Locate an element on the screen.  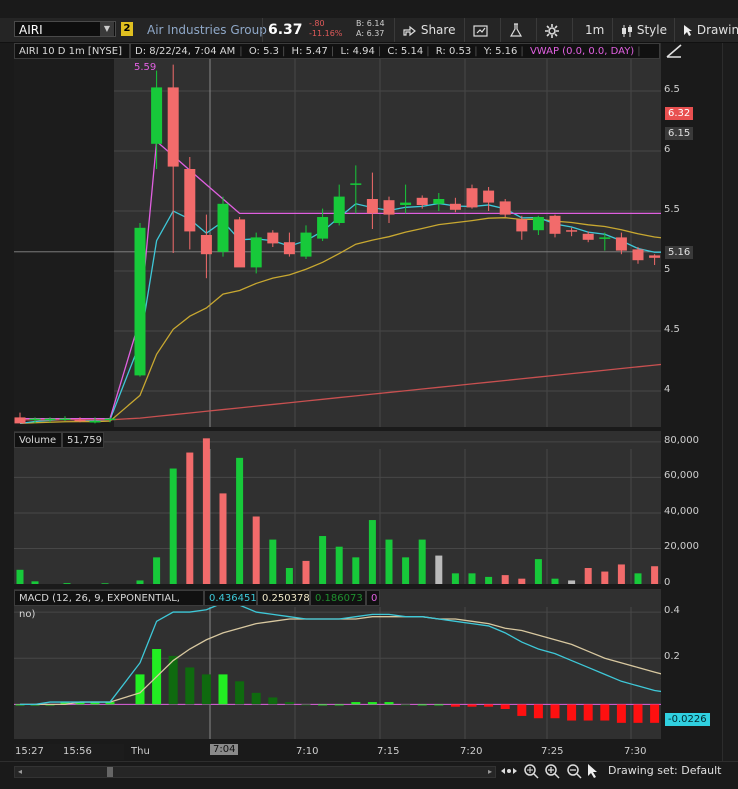
symbol-label: AIRI 10 D 1m [NYSE] is located at coordinates (72, 51).